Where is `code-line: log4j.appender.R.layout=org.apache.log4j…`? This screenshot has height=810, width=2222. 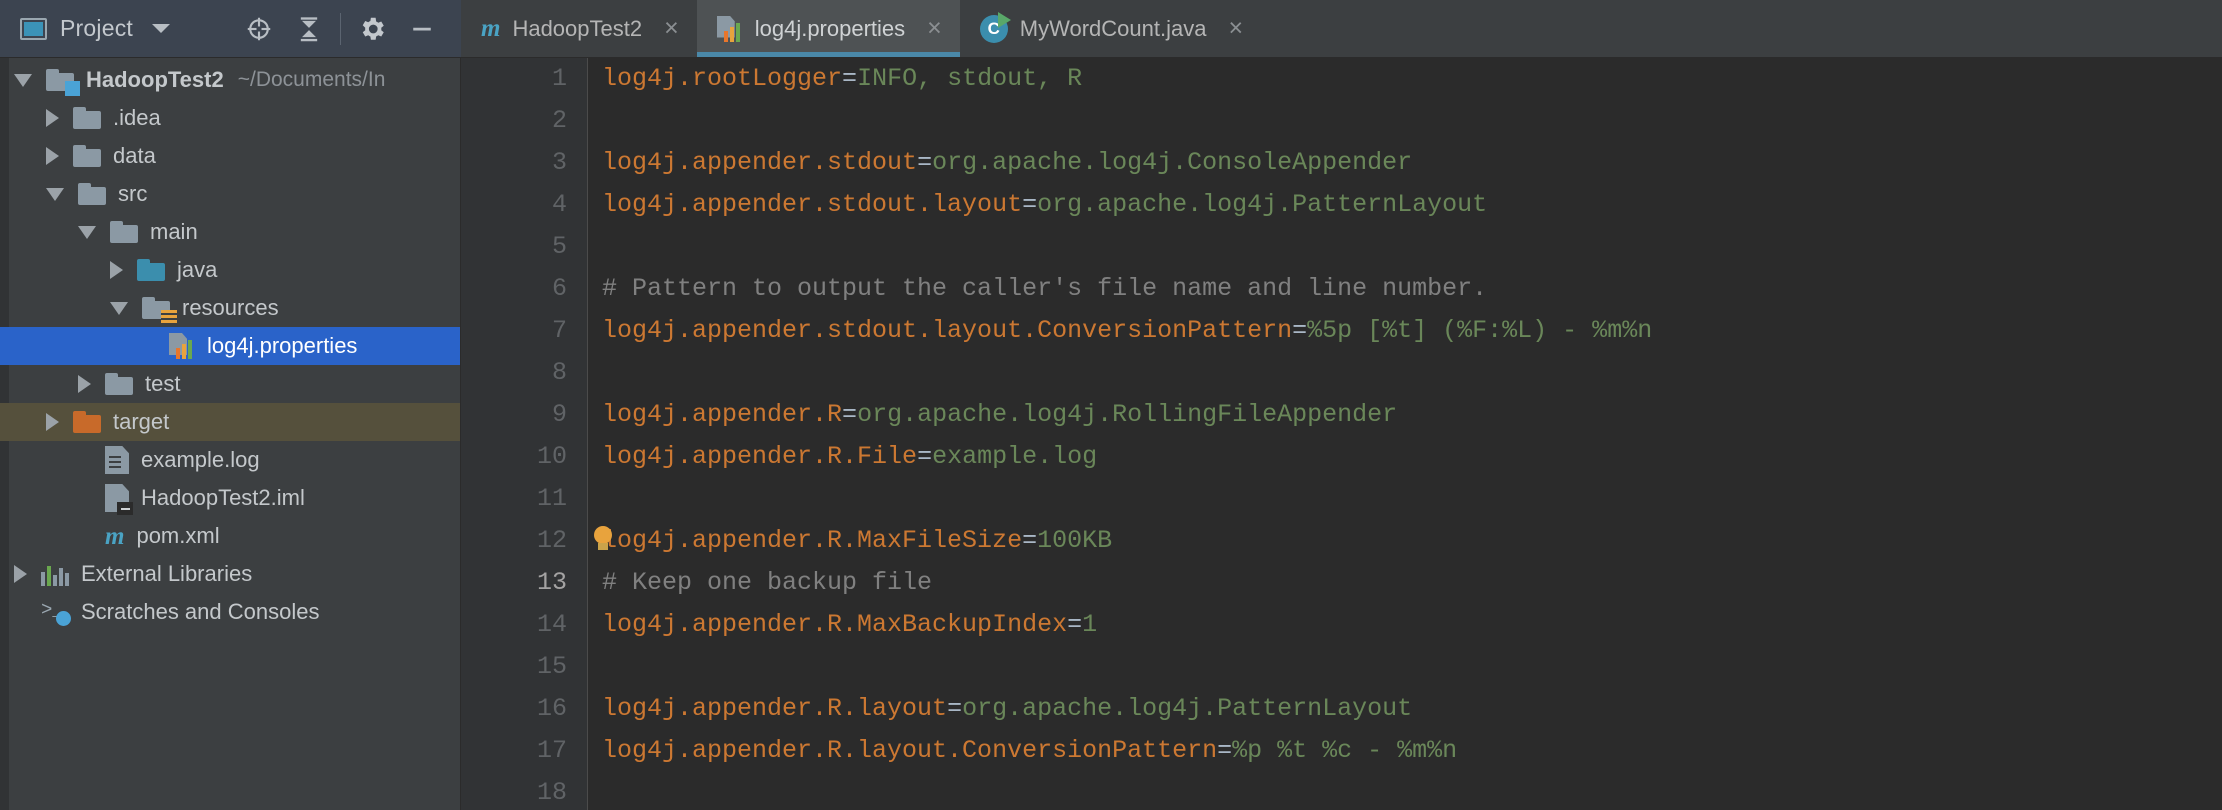 code-line: log4j.appender.R.layout=org.apache.log4j… is located at coordinates (1405, 709).